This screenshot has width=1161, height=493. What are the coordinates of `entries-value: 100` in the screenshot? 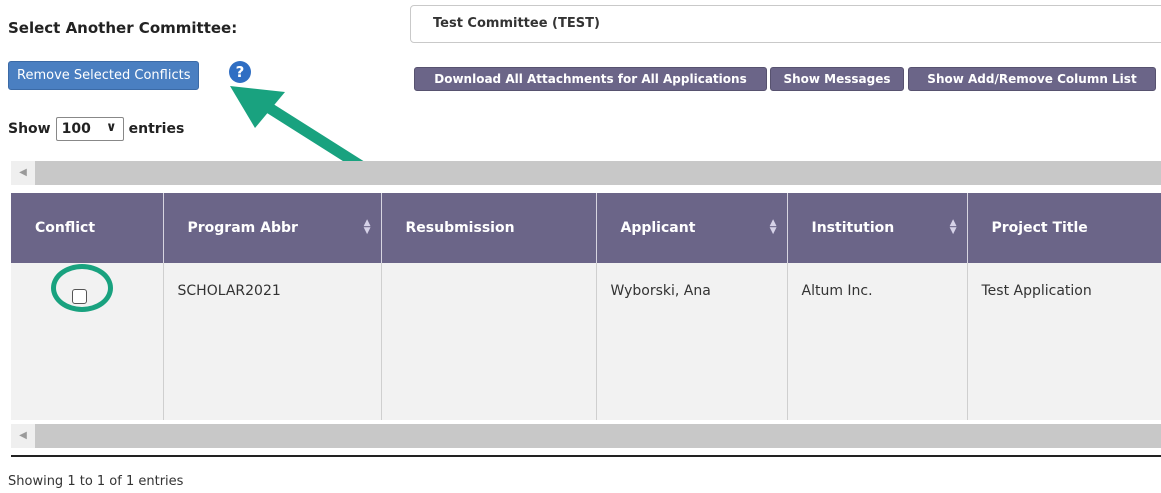 It's located at (76, 129).